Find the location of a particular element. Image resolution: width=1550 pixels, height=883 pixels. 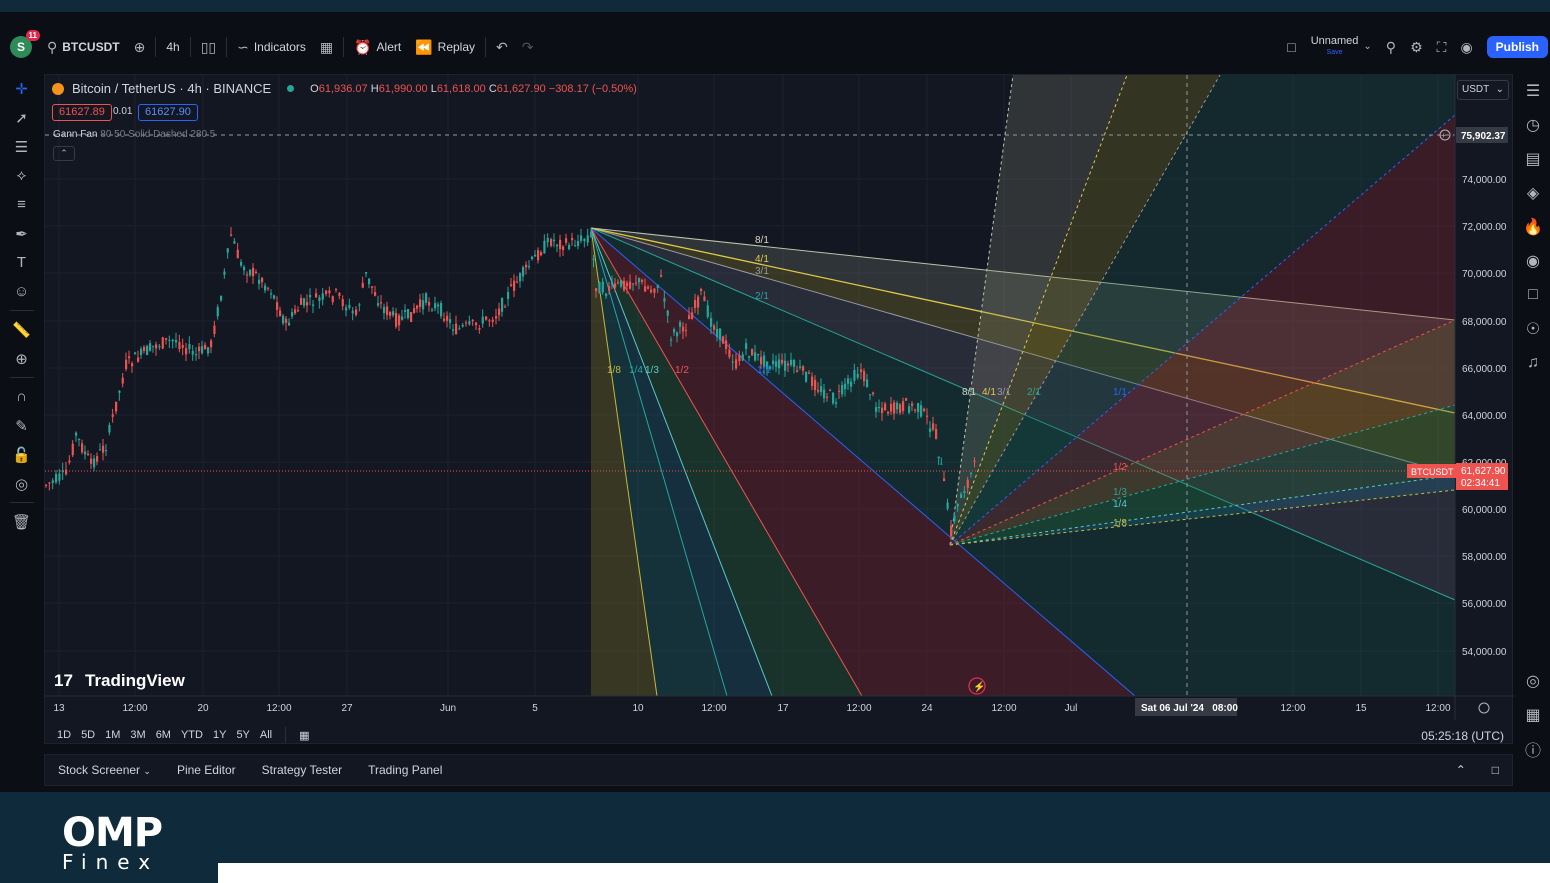

range-1m-button: 1M is located at coordinates (112, 735).